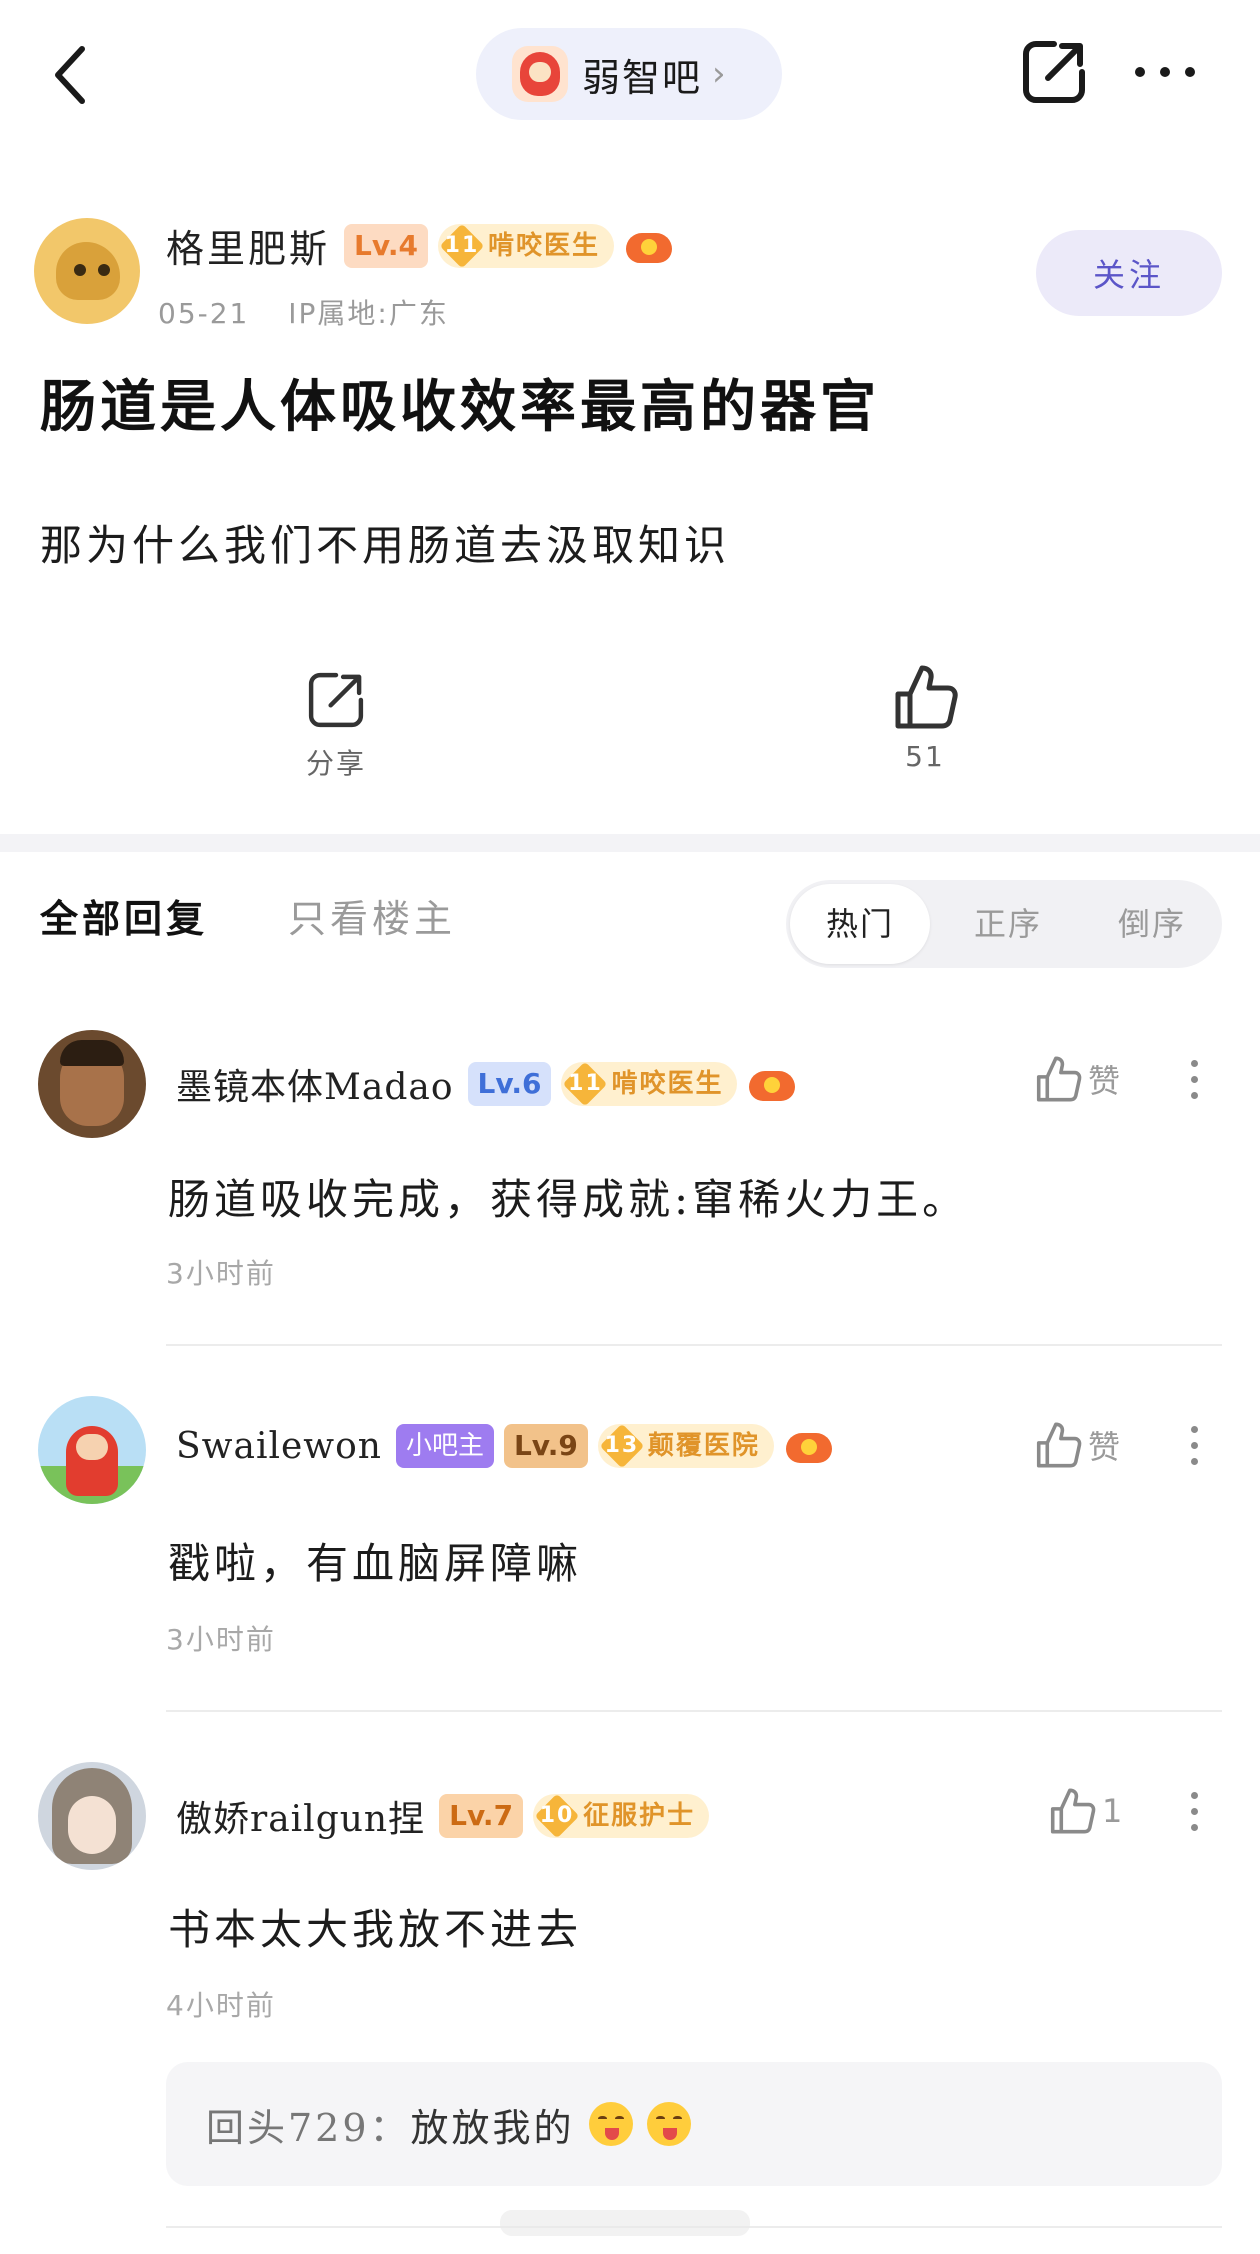  I want to click on level-badge: Lv.7, so click(481, 1816).